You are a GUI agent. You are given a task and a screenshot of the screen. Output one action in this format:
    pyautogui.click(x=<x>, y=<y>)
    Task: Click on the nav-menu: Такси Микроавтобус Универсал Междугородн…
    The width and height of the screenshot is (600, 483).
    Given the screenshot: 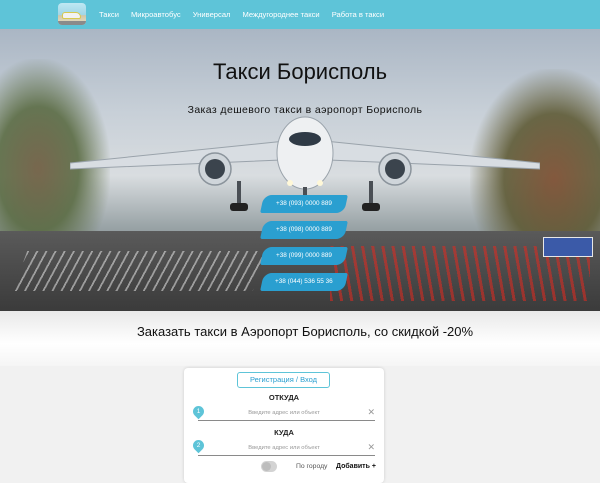 What is the action you would take?
    pyautogui.click(x=247, y=14)
    